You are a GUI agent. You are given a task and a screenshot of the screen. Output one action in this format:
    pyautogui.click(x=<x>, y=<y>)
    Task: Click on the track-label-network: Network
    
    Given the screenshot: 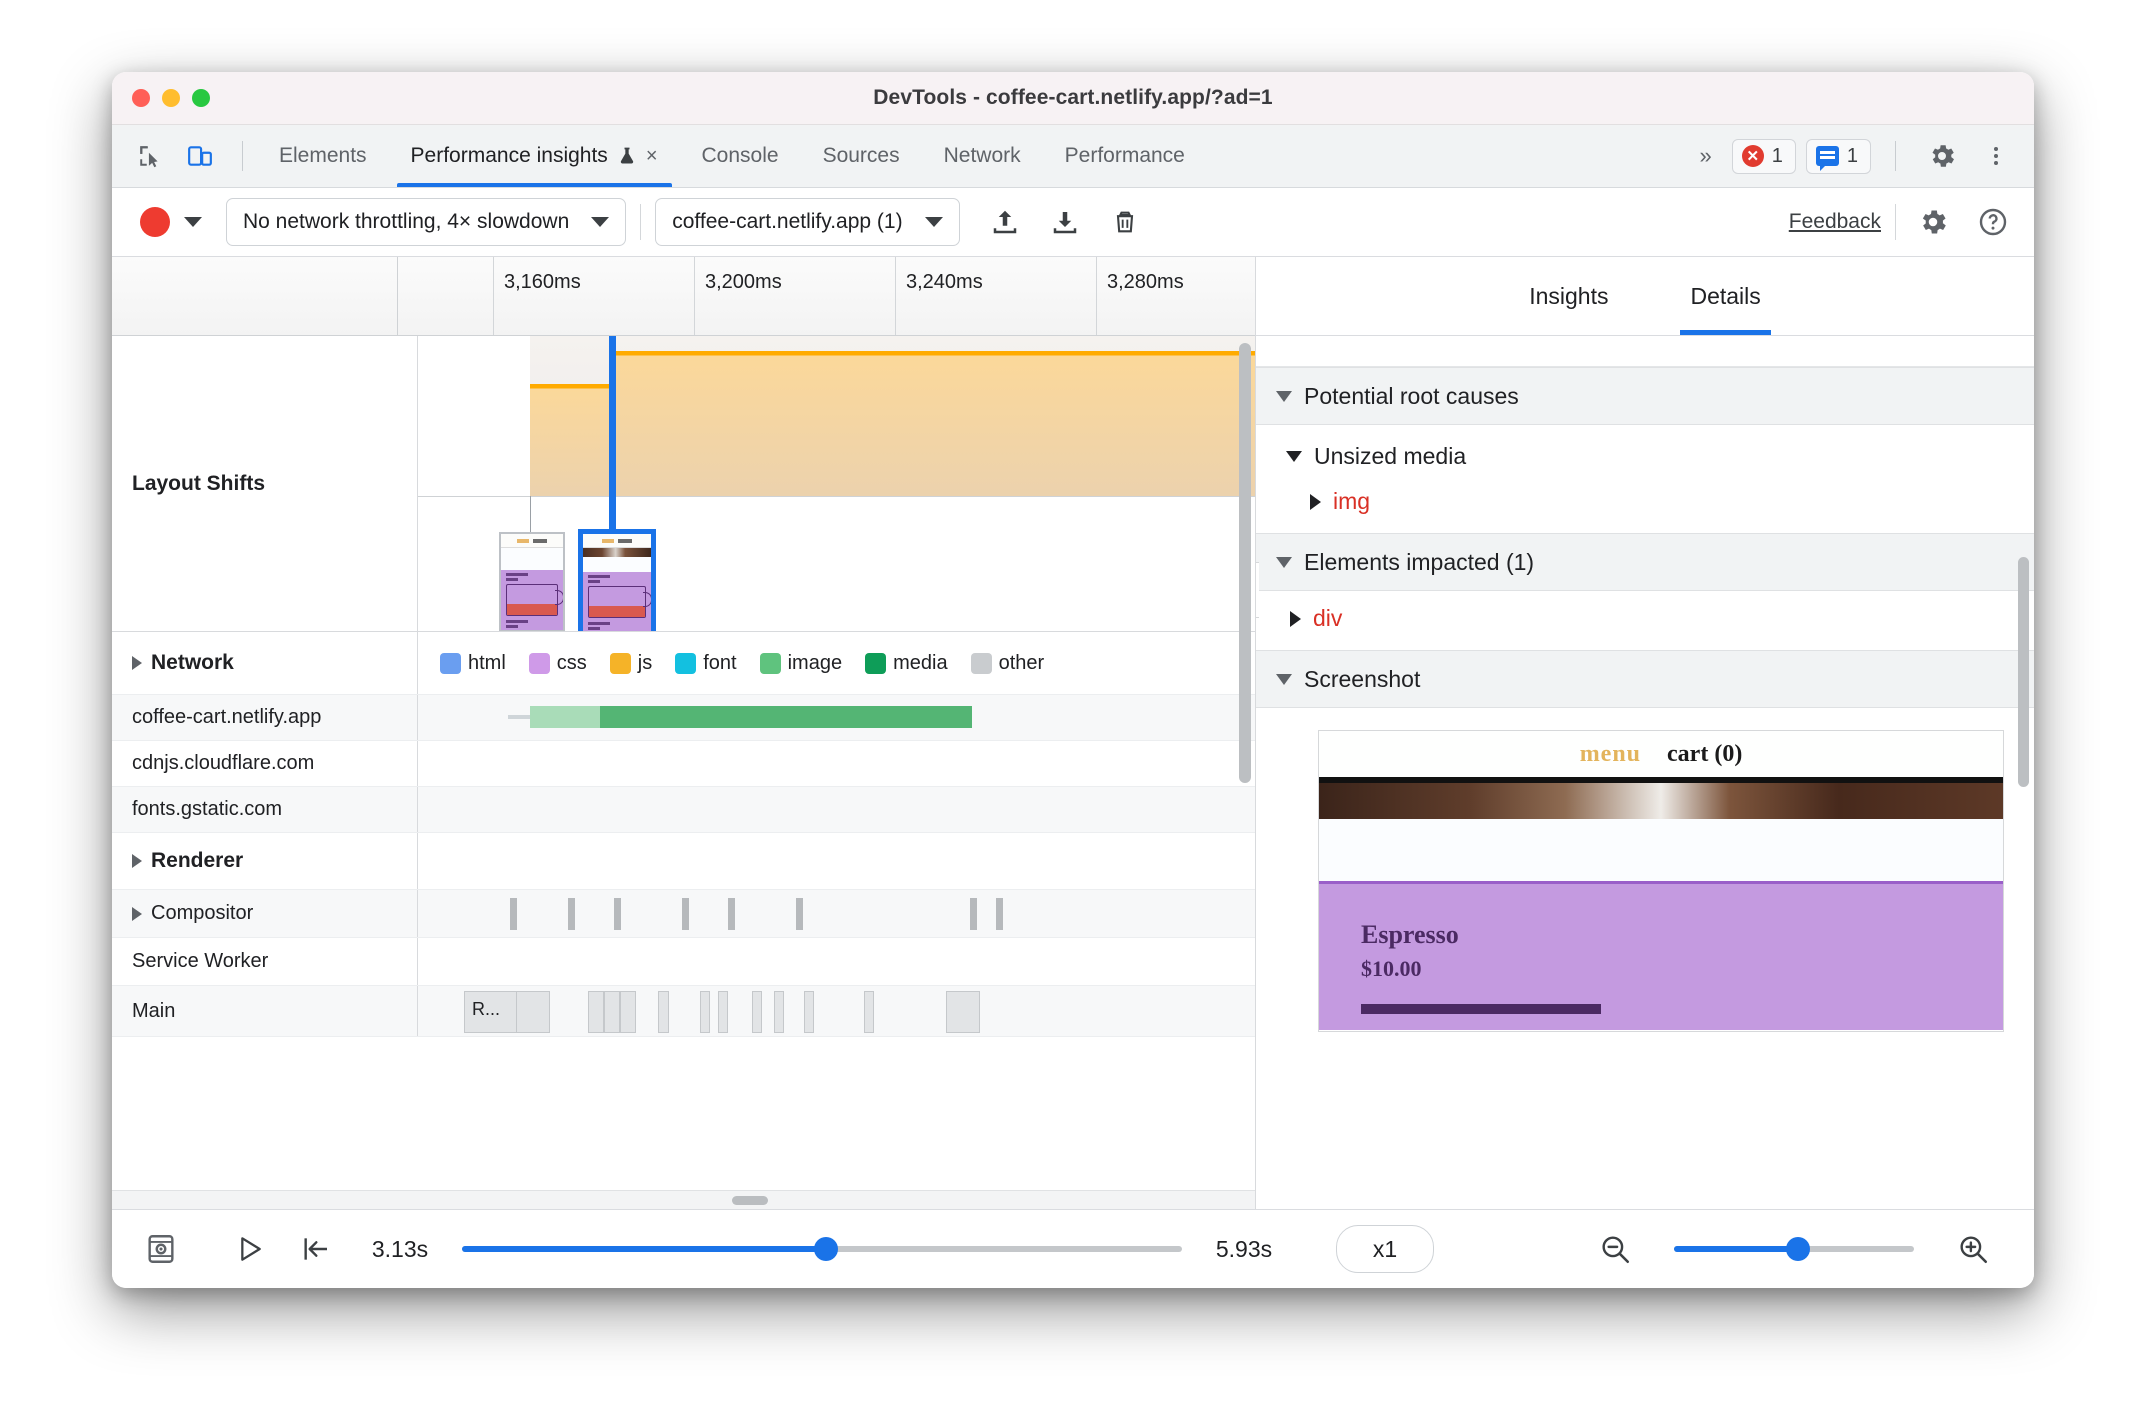 What is the action you would take?
    pyautogui.click(x=265, y=663)
    